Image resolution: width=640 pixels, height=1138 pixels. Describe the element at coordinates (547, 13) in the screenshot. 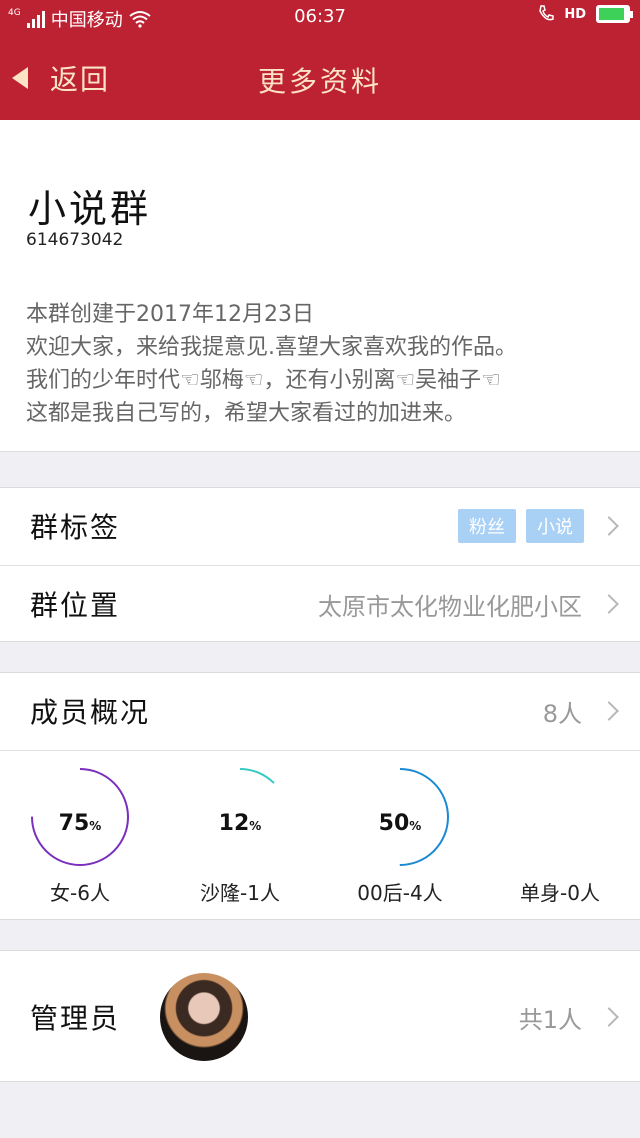

I see `phone-icon` at that location.